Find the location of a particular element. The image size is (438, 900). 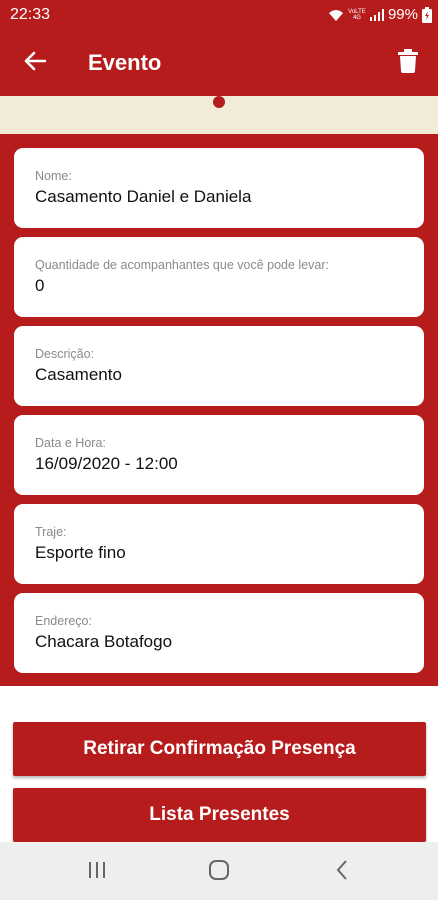

field-value: 0 is located at coordinates (40, 285).